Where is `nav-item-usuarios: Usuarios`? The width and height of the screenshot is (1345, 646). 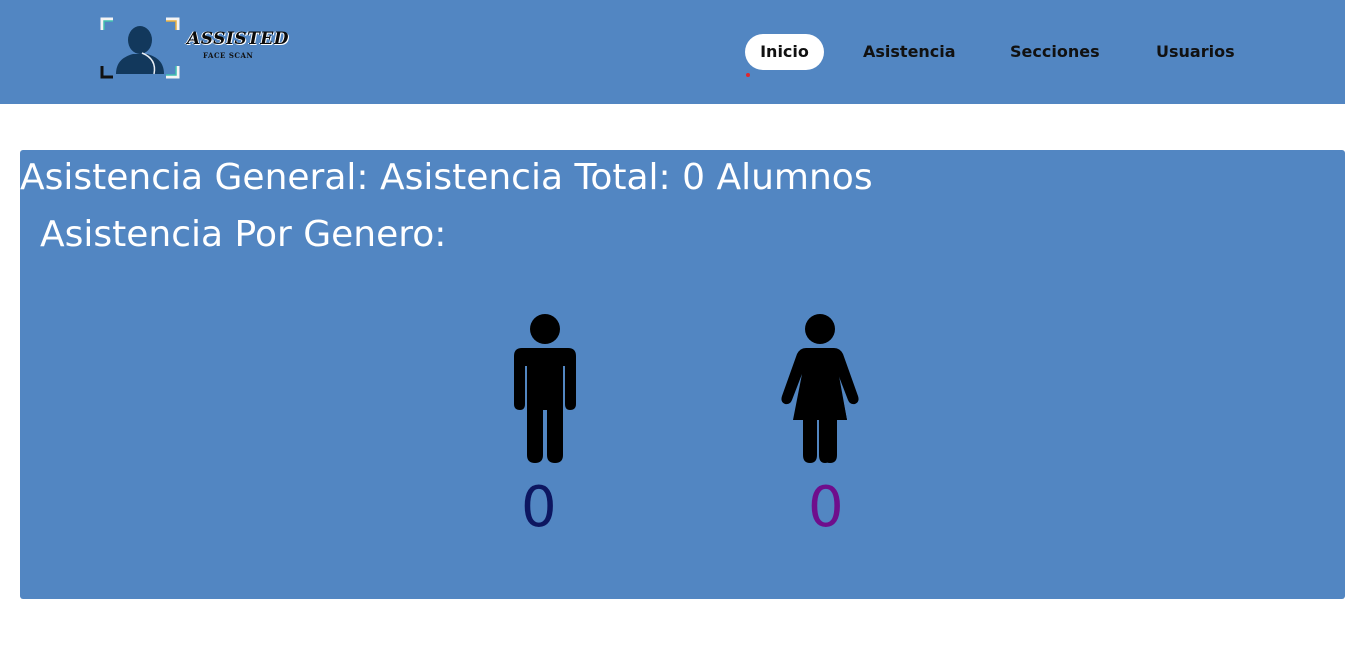 nav-item-usuarios: Usuarios is located at coordinates (1195, 52).